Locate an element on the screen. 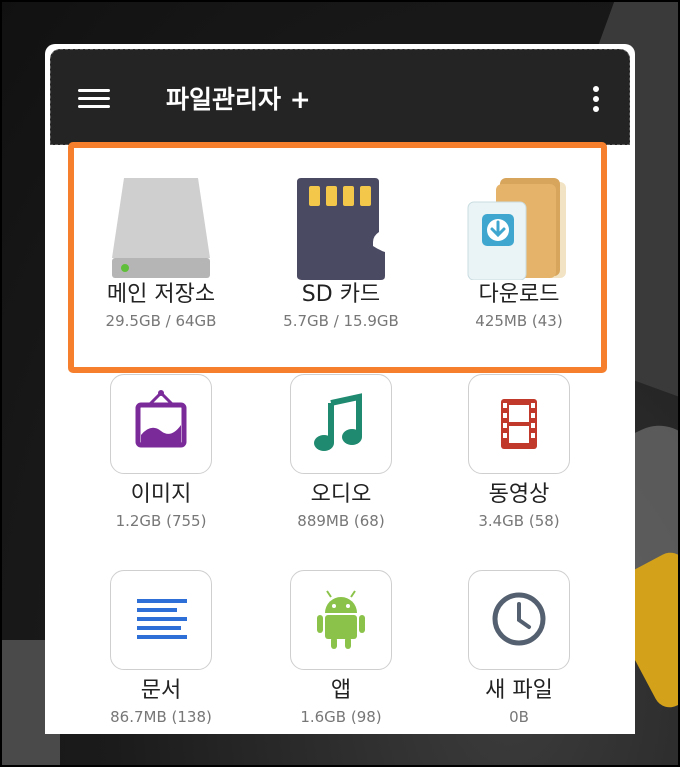  category-label: 앱 is located at coordinates (341, 690).